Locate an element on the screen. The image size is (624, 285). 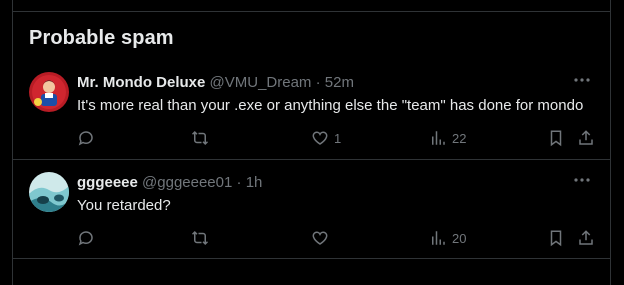
tweet-actions: 1 22 is located at coordinates (337, 138).